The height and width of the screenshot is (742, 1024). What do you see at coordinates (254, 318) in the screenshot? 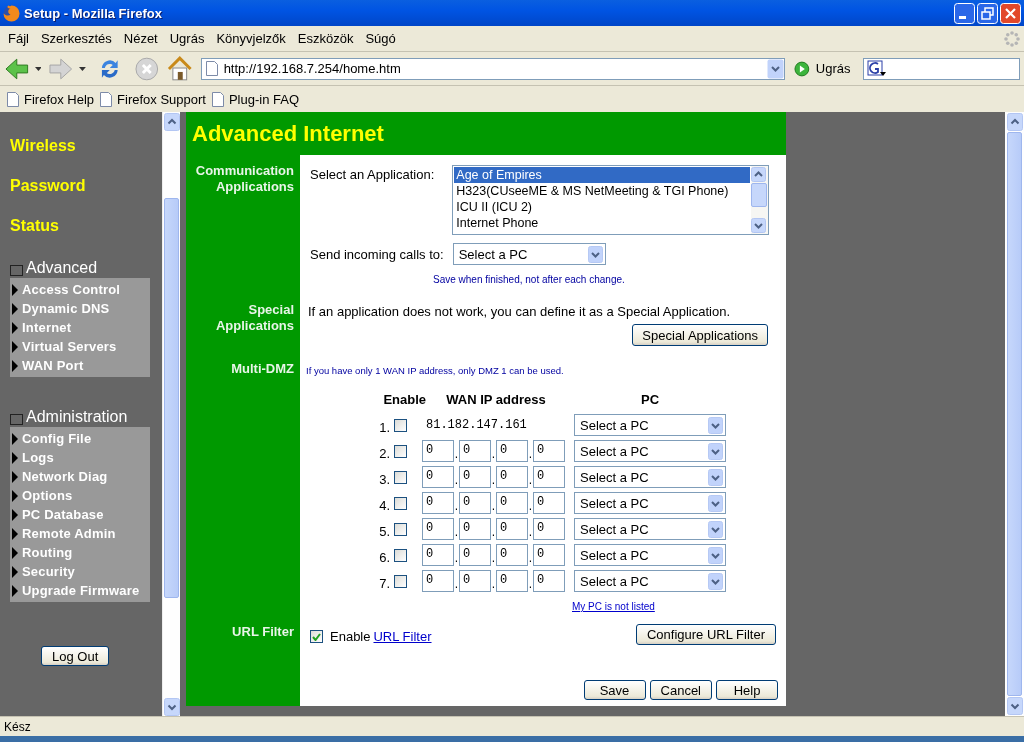
I see `section-label: Special Applications` at bounding box center [254, 318].